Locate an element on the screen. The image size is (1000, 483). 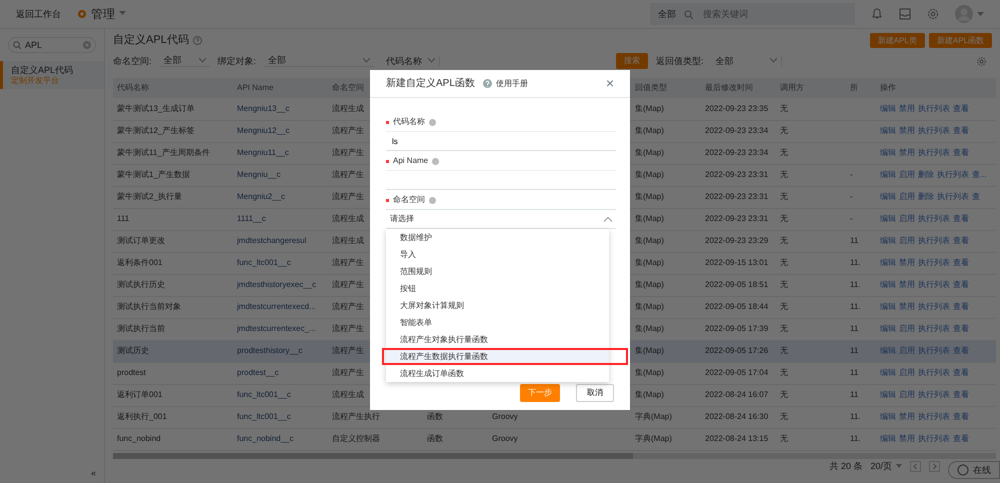
dropdown-option: 导入 is located at coordinates (497, 254).